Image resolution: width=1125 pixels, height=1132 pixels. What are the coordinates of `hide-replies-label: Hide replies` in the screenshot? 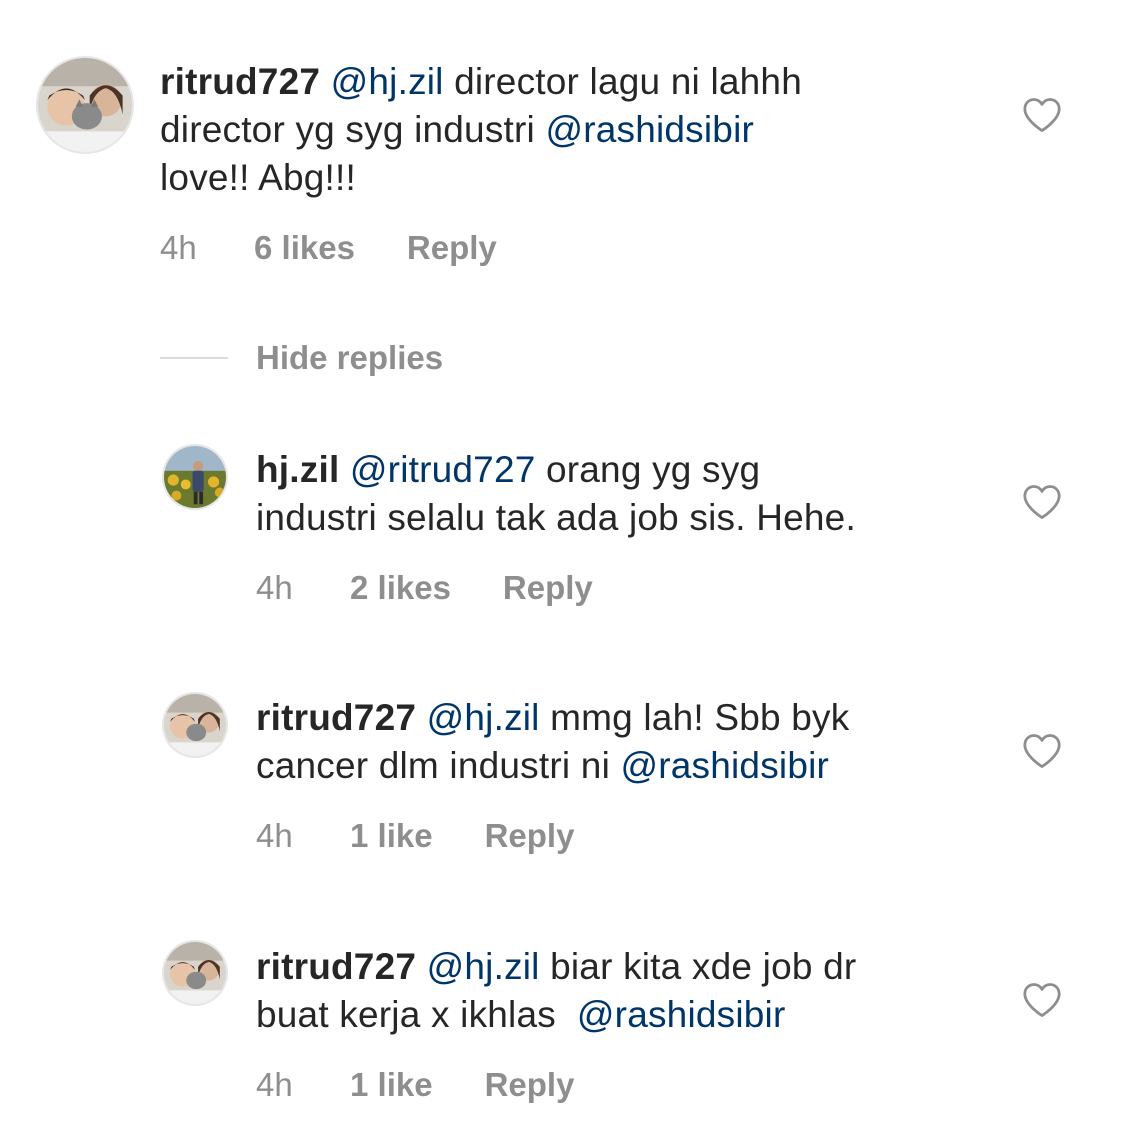 It's located at (349, 358).